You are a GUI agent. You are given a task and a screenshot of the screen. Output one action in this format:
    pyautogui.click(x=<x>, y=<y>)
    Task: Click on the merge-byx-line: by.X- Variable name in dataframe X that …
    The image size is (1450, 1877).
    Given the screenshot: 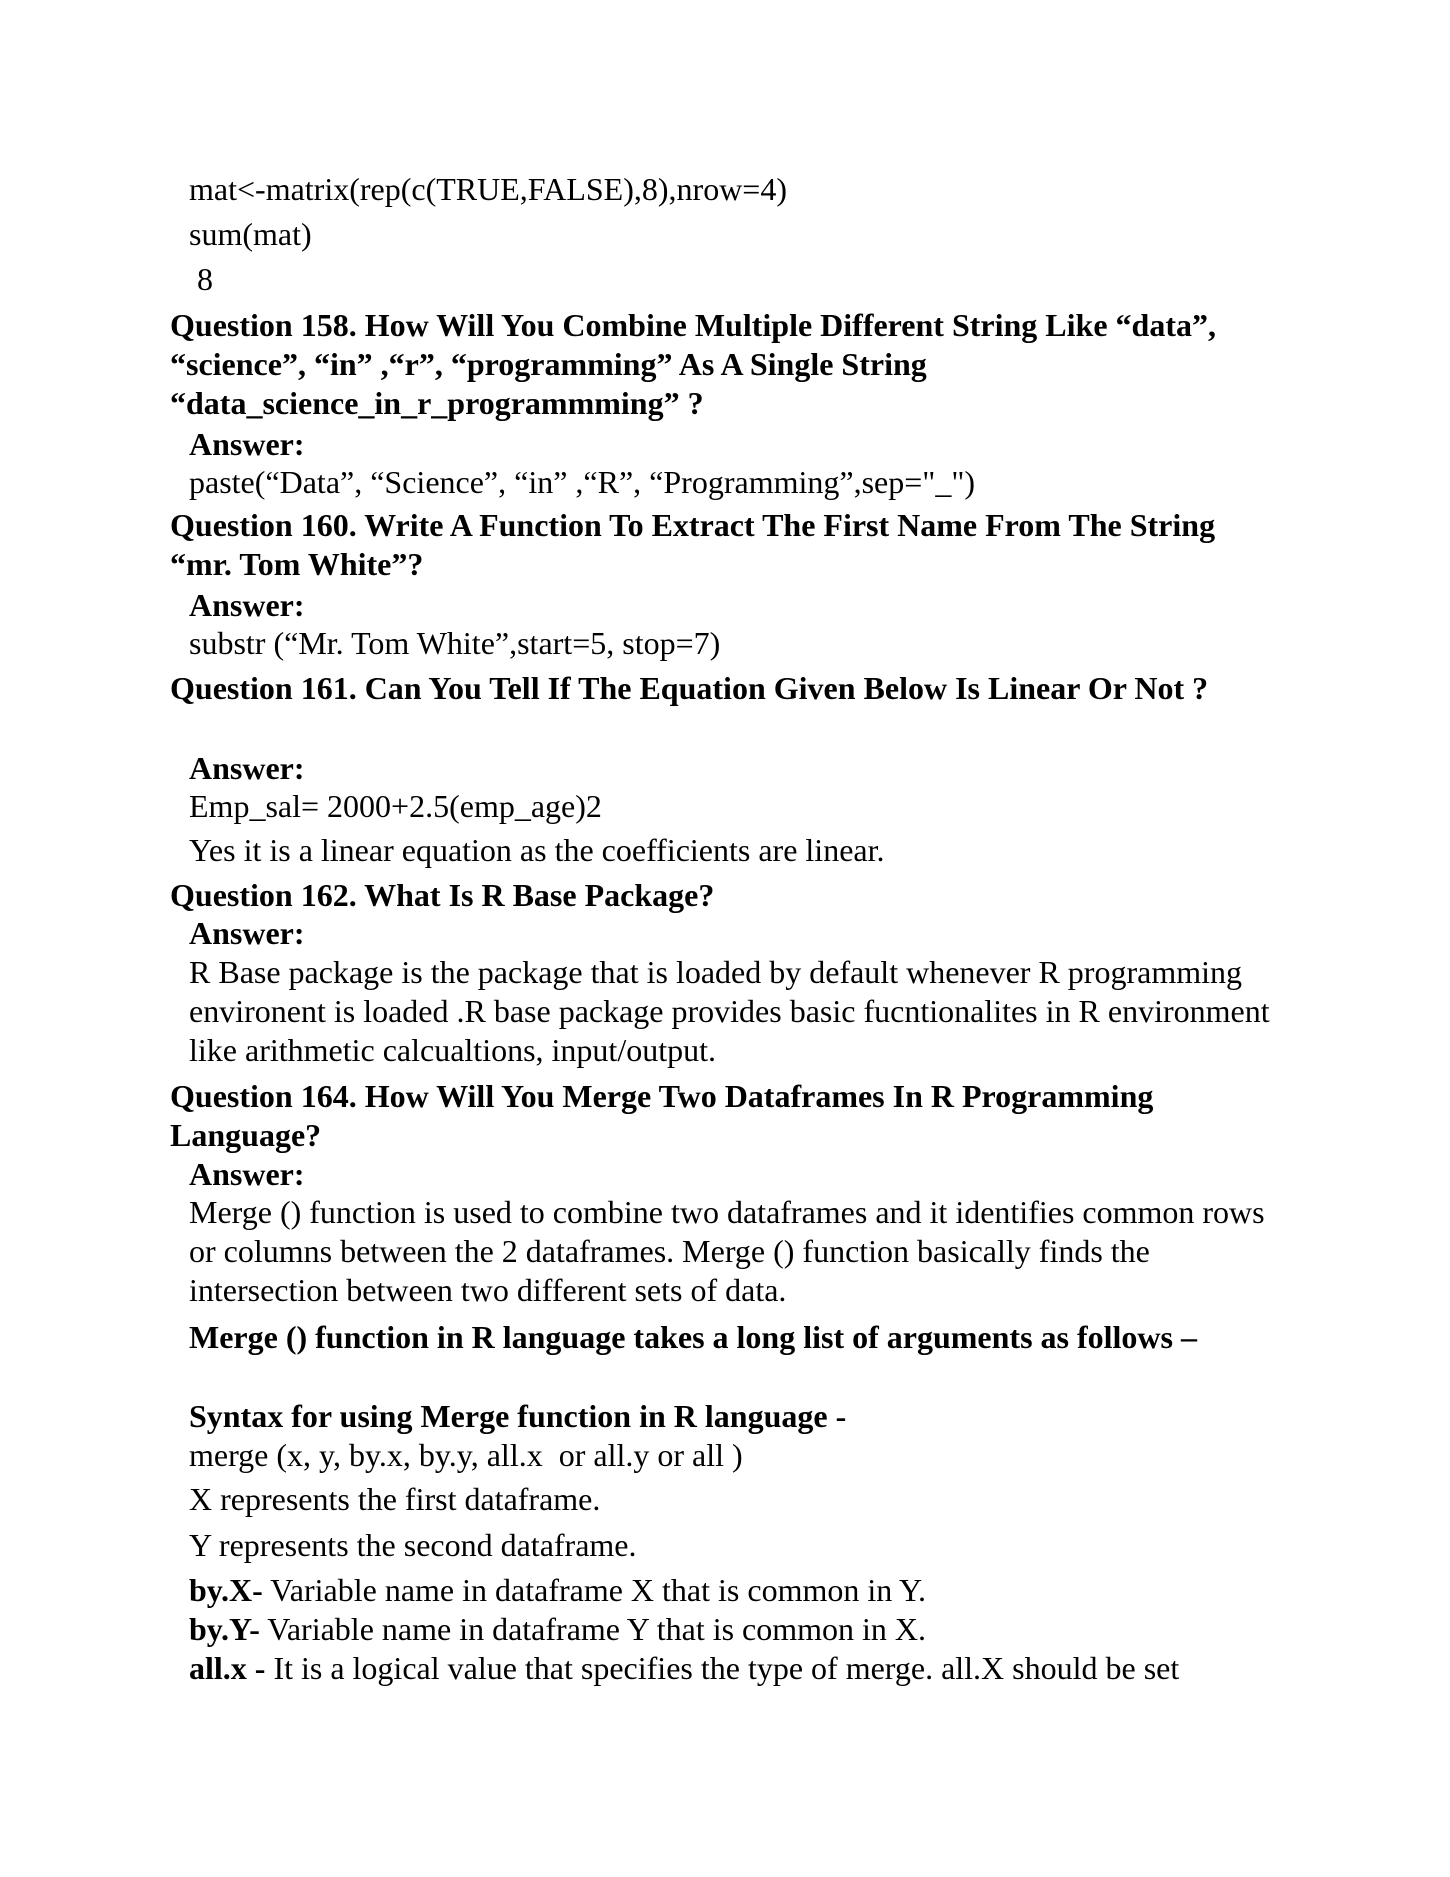 What is the action you would take?
    pyautogui.click(x=557, y=1590)
    